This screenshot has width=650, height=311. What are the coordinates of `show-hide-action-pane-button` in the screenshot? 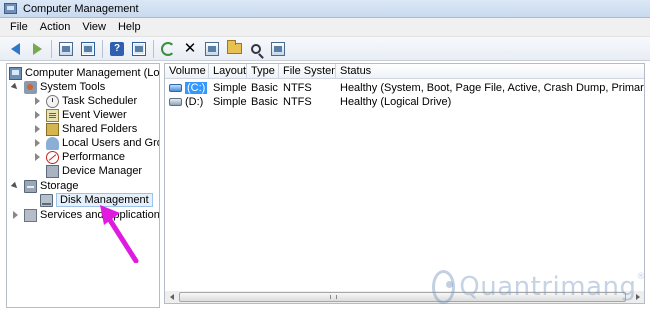 It's located at (139, 49).